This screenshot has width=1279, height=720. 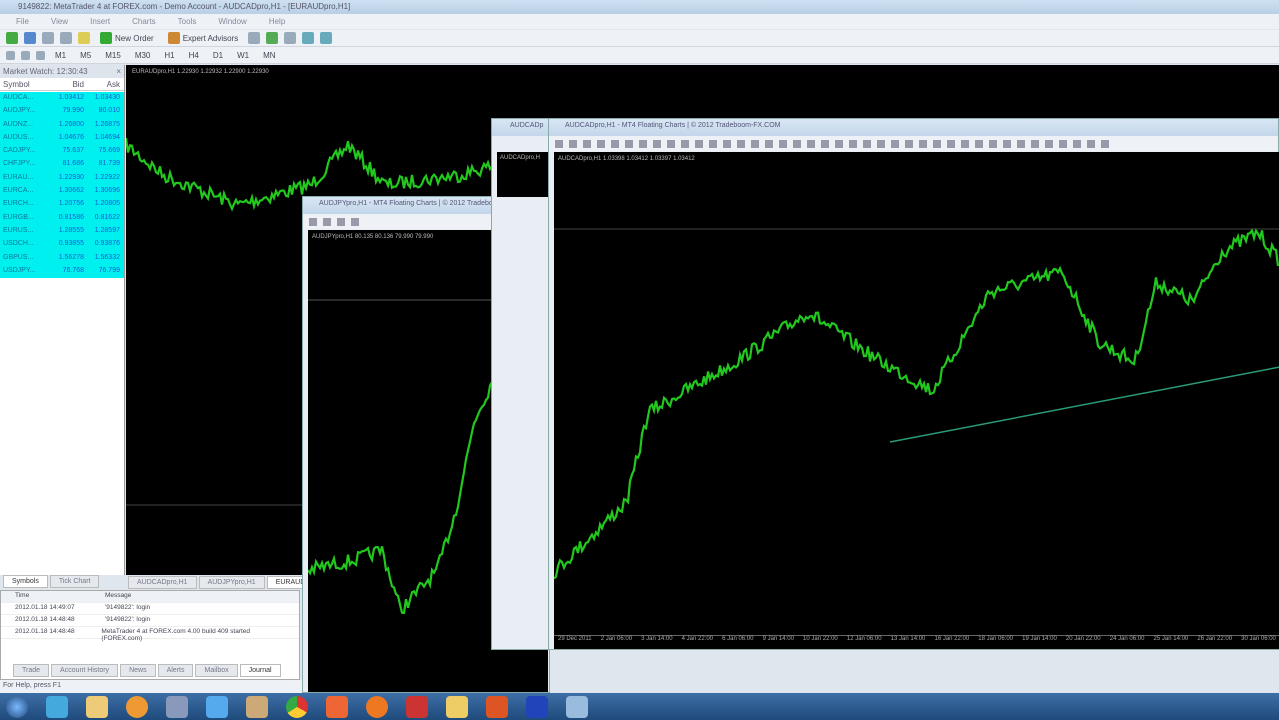 I want to click on market-watch-row: EURUS... 1.28555 1.28597, so click(x=62, y=231).